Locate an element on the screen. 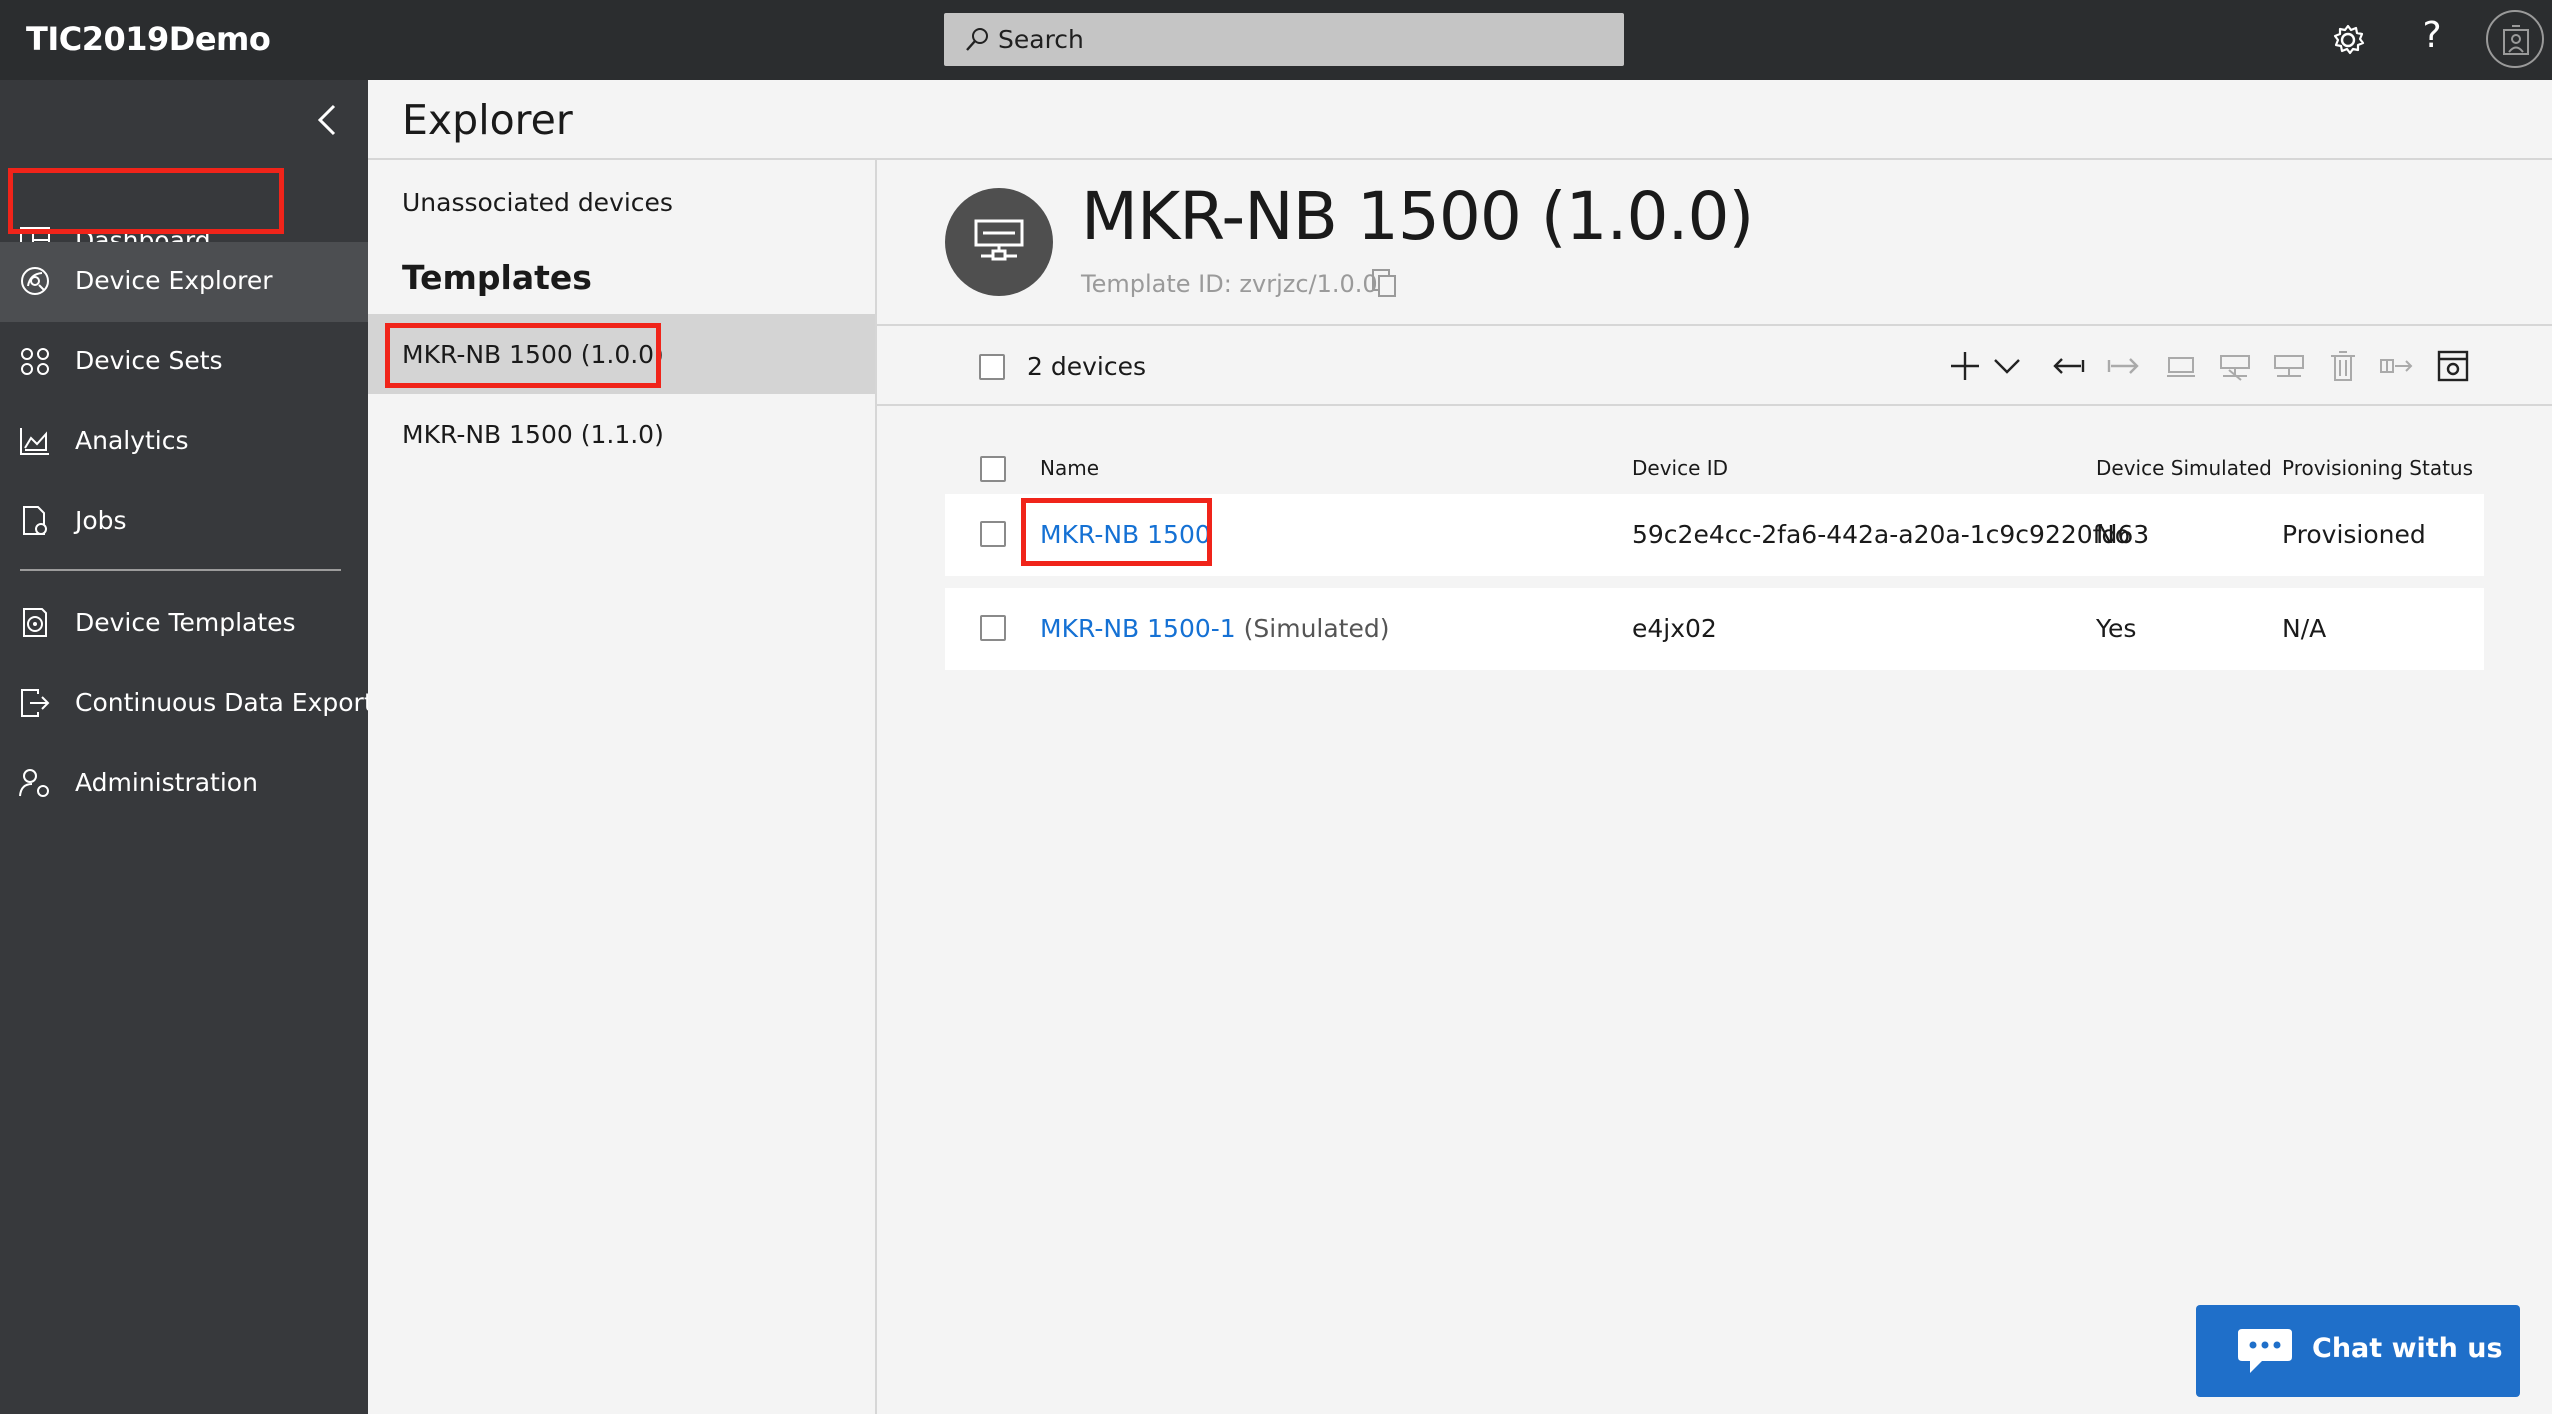 Image resolution: width=2552 pixels, height=1414 pixels. nav-label: Device Sets is located at coordinates (149, 360).